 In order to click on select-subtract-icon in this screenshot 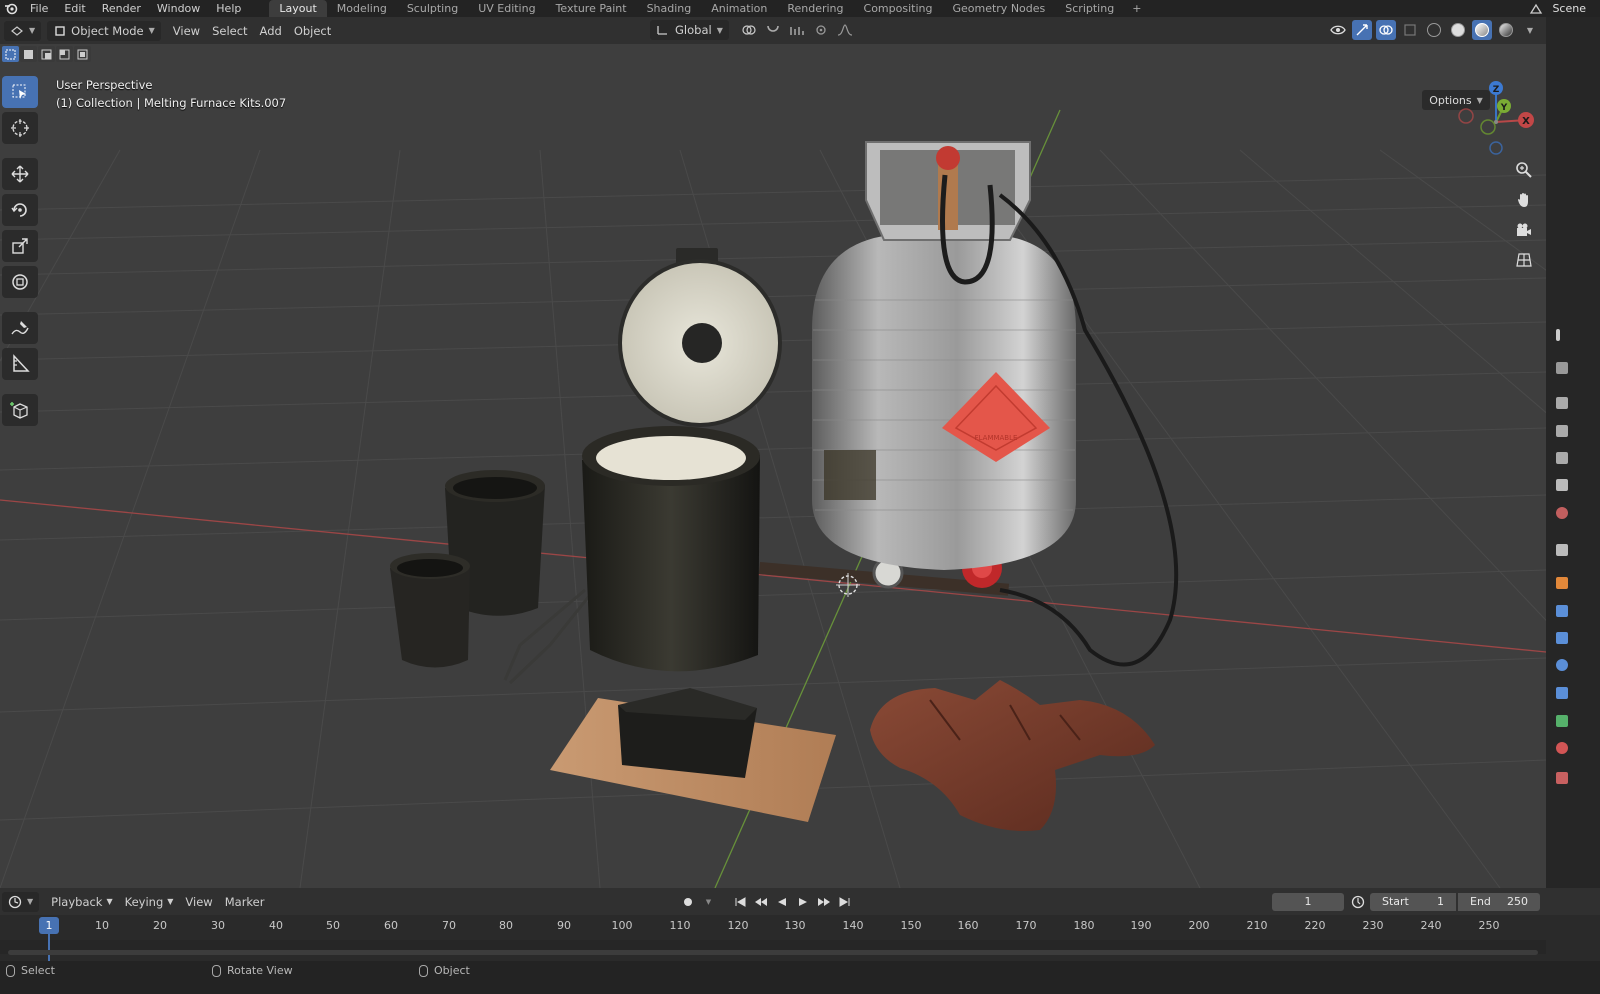, I will do `click(46, 54)`.